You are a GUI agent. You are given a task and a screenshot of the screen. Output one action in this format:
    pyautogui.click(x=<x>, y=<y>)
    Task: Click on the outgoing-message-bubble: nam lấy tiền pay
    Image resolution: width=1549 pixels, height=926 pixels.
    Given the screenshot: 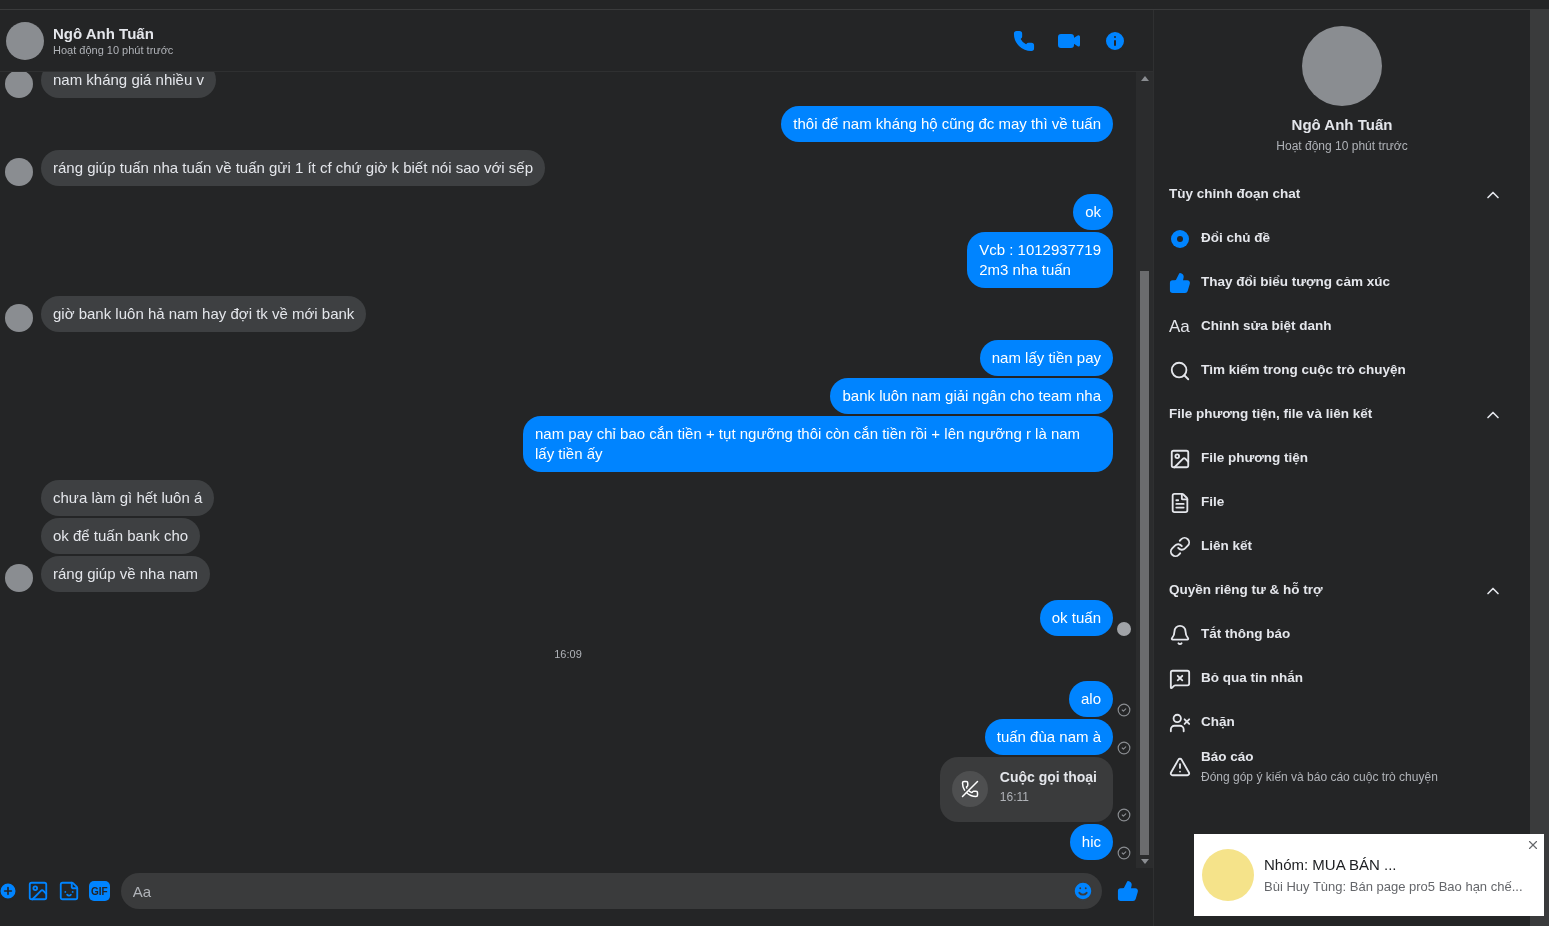 What is the action you would take?
    pyautogui.click(x=1046, y=358)
    